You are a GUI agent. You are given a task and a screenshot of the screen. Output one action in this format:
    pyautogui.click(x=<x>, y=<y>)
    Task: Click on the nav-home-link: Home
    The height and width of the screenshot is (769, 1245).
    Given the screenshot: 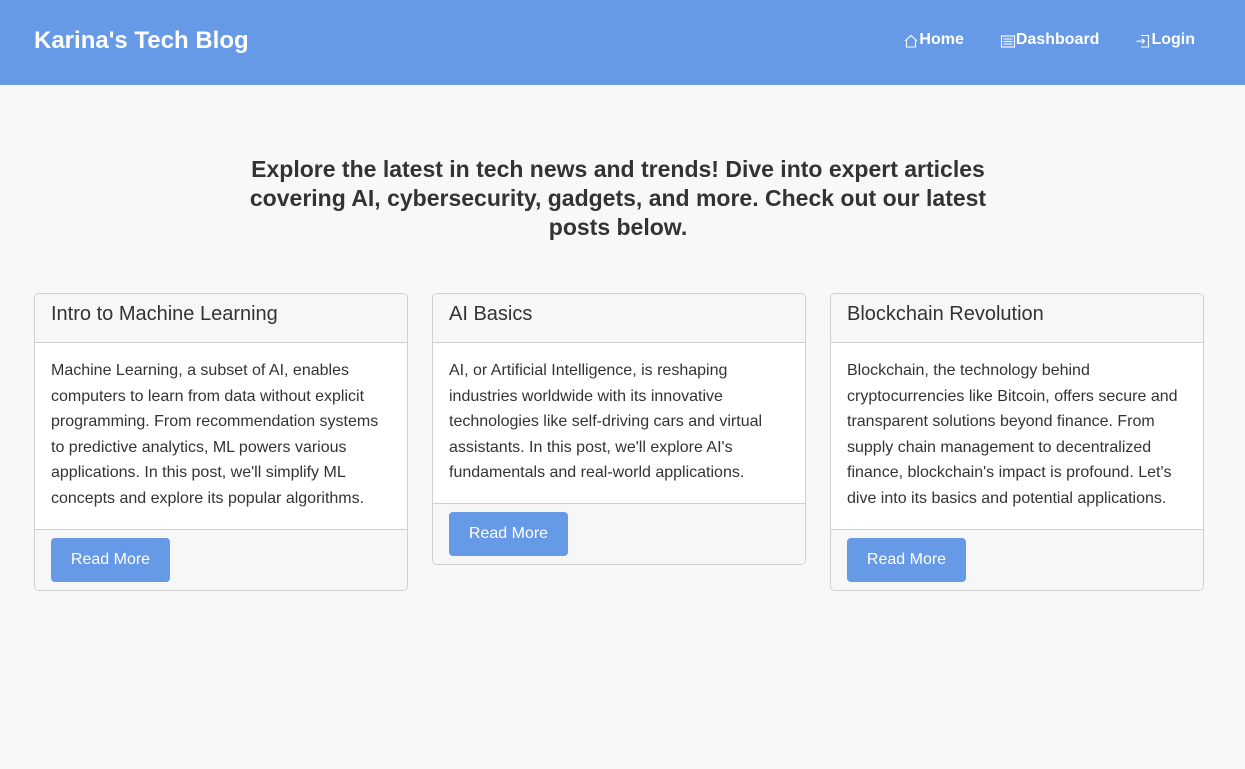 What is the action you would take?
    pyautogui.click(x=933, y=40)
    